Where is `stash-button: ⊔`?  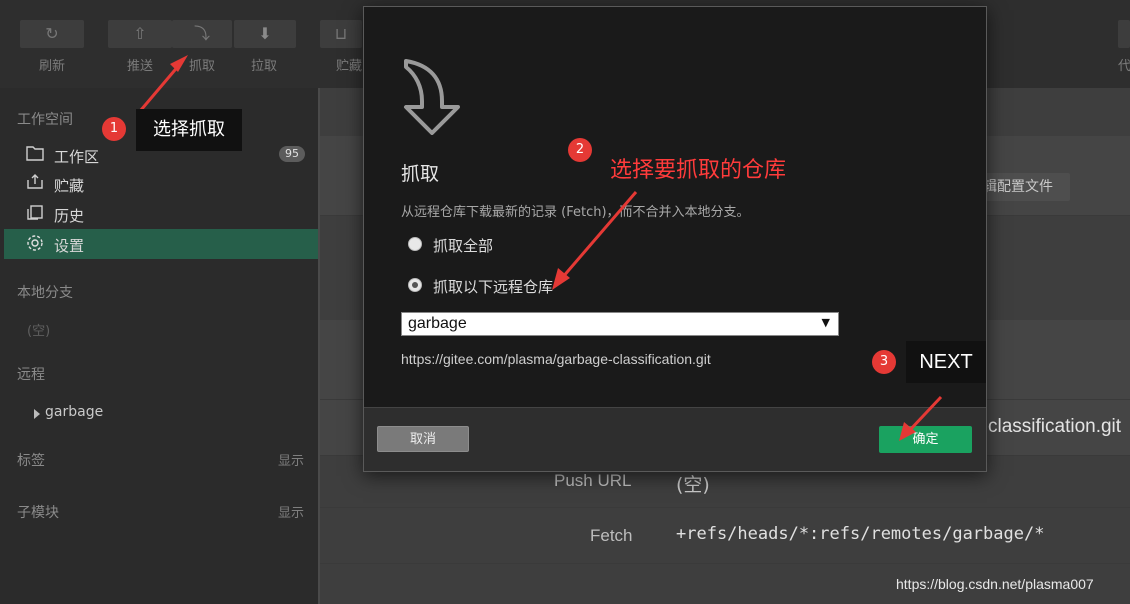
stash-button: ⊔ is located at coordinates (341, 34).